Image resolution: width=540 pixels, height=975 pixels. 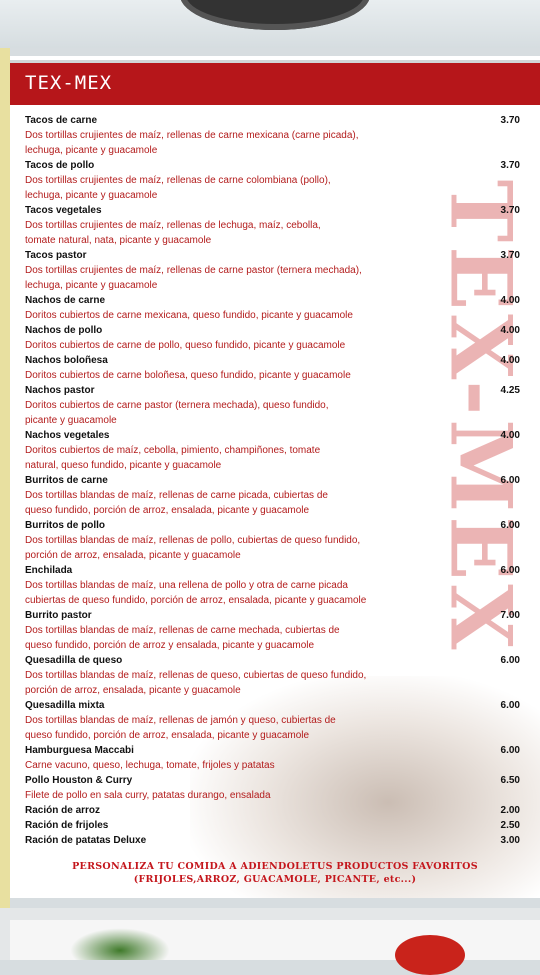 What do you see at coordinates (66, 360) in the screenshot?
I see `item-name: Nachos boloñesa` at bounding box center [66, 360].